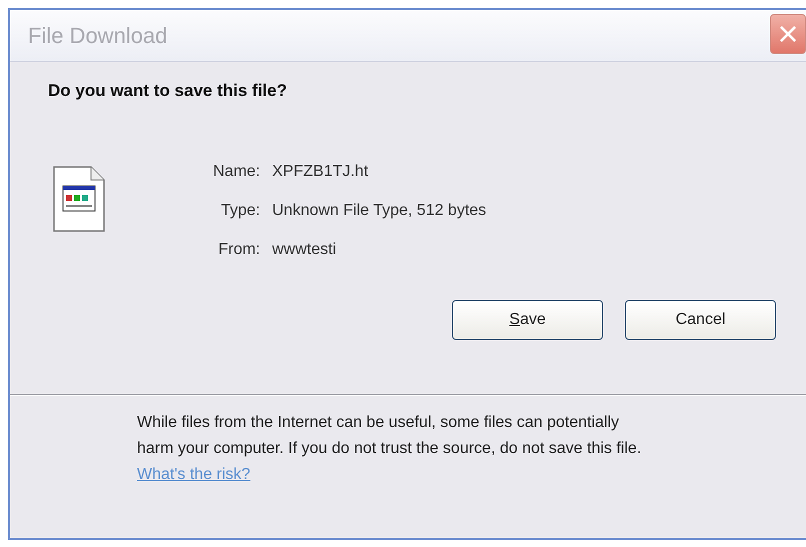 The height and width of the screenshot is (547, 806). Describe the element at coordinates (240, 210) in the screenshot. I see `field-label: Type:` at that location.